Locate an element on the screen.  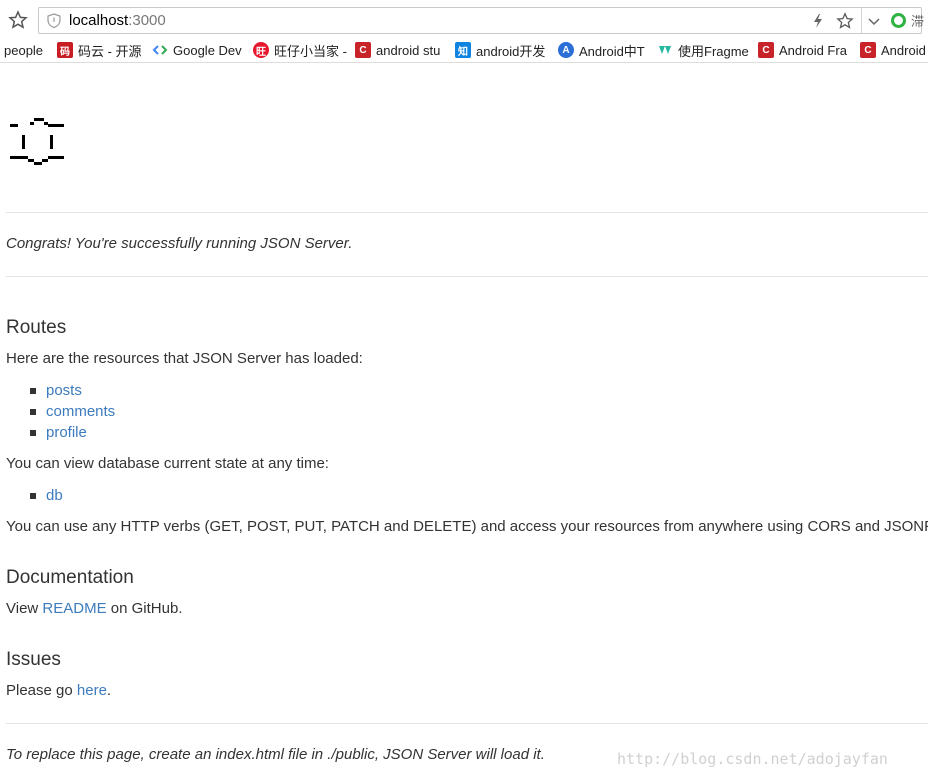
list-item: posts is located at coordinates (72, 390).